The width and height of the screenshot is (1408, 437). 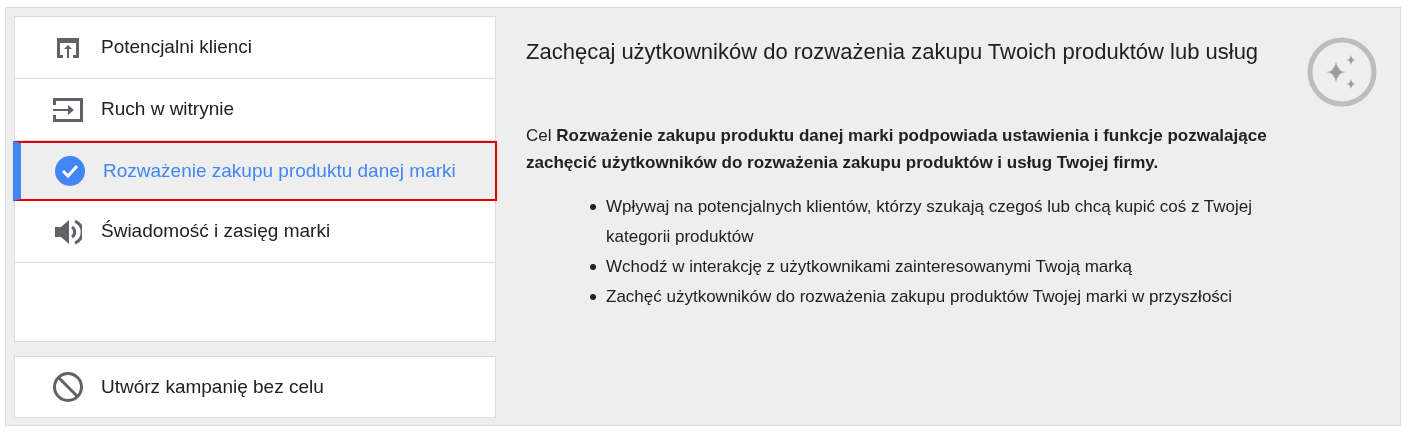 I want to click on no-goal-button: Utwórz kampanię bez celu, so click(x=255, y=387).